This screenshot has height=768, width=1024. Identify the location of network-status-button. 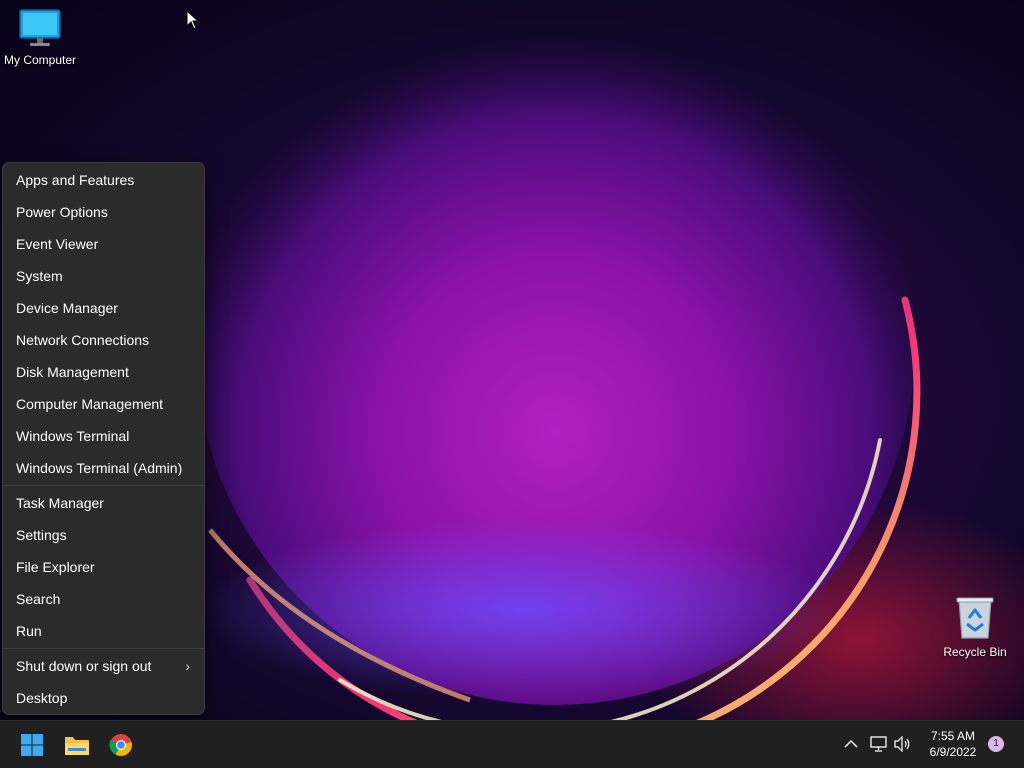
(879, 744).